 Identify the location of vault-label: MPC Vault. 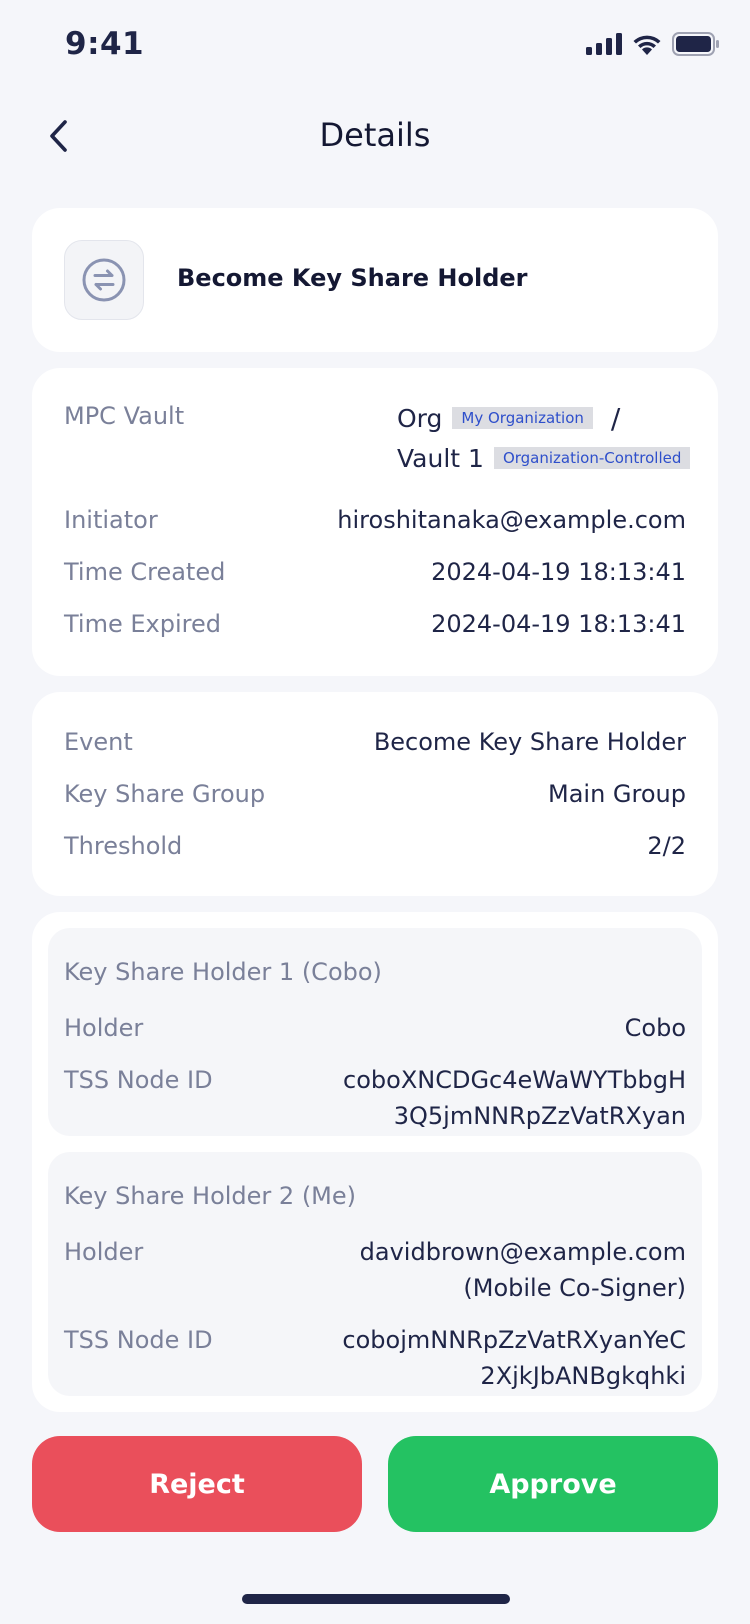
(124, 416).